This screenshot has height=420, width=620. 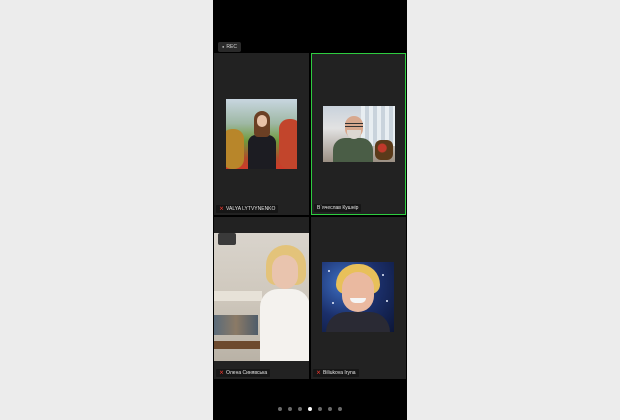 I want to click on participant-video, so click(x=261, y=297).